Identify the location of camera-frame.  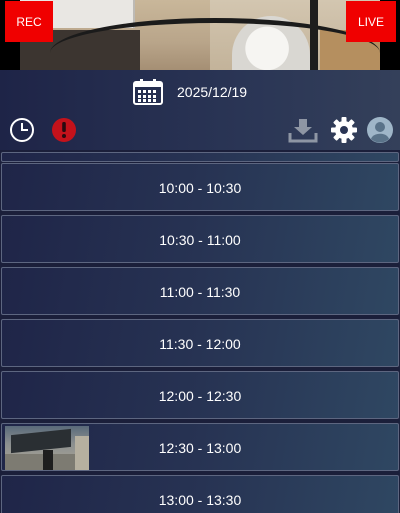
(200, 35).